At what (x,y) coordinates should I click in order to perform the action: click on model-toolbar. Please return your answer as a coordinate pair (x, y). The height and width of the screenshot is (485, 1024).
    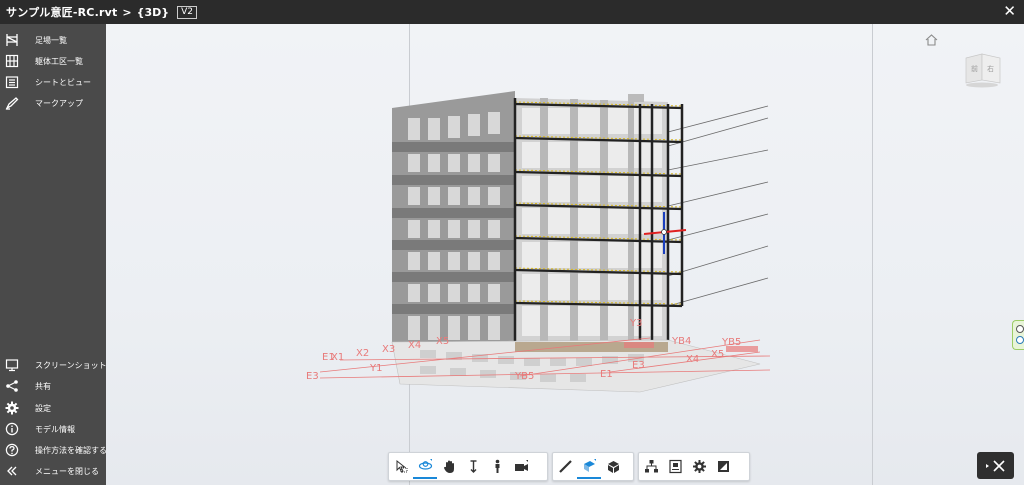
    Looking at the image, I should click on (694, 466).